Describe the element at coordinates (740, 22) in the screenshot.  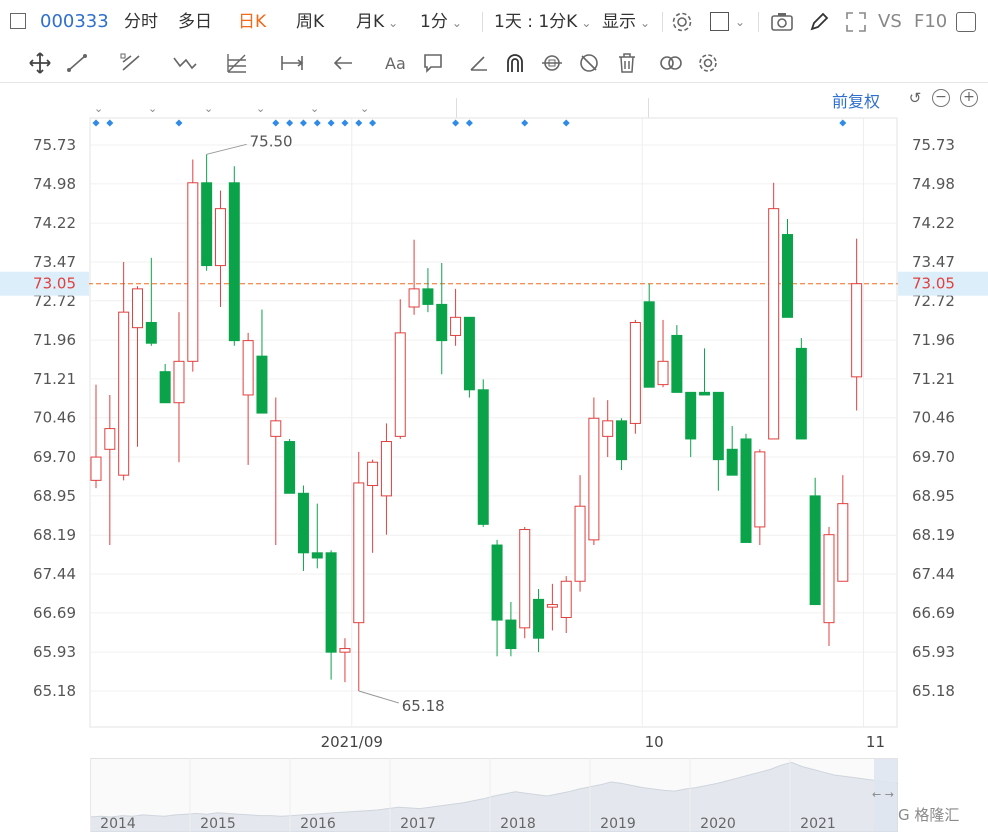
I see `chevron-down-icon: ⌄` at that location.